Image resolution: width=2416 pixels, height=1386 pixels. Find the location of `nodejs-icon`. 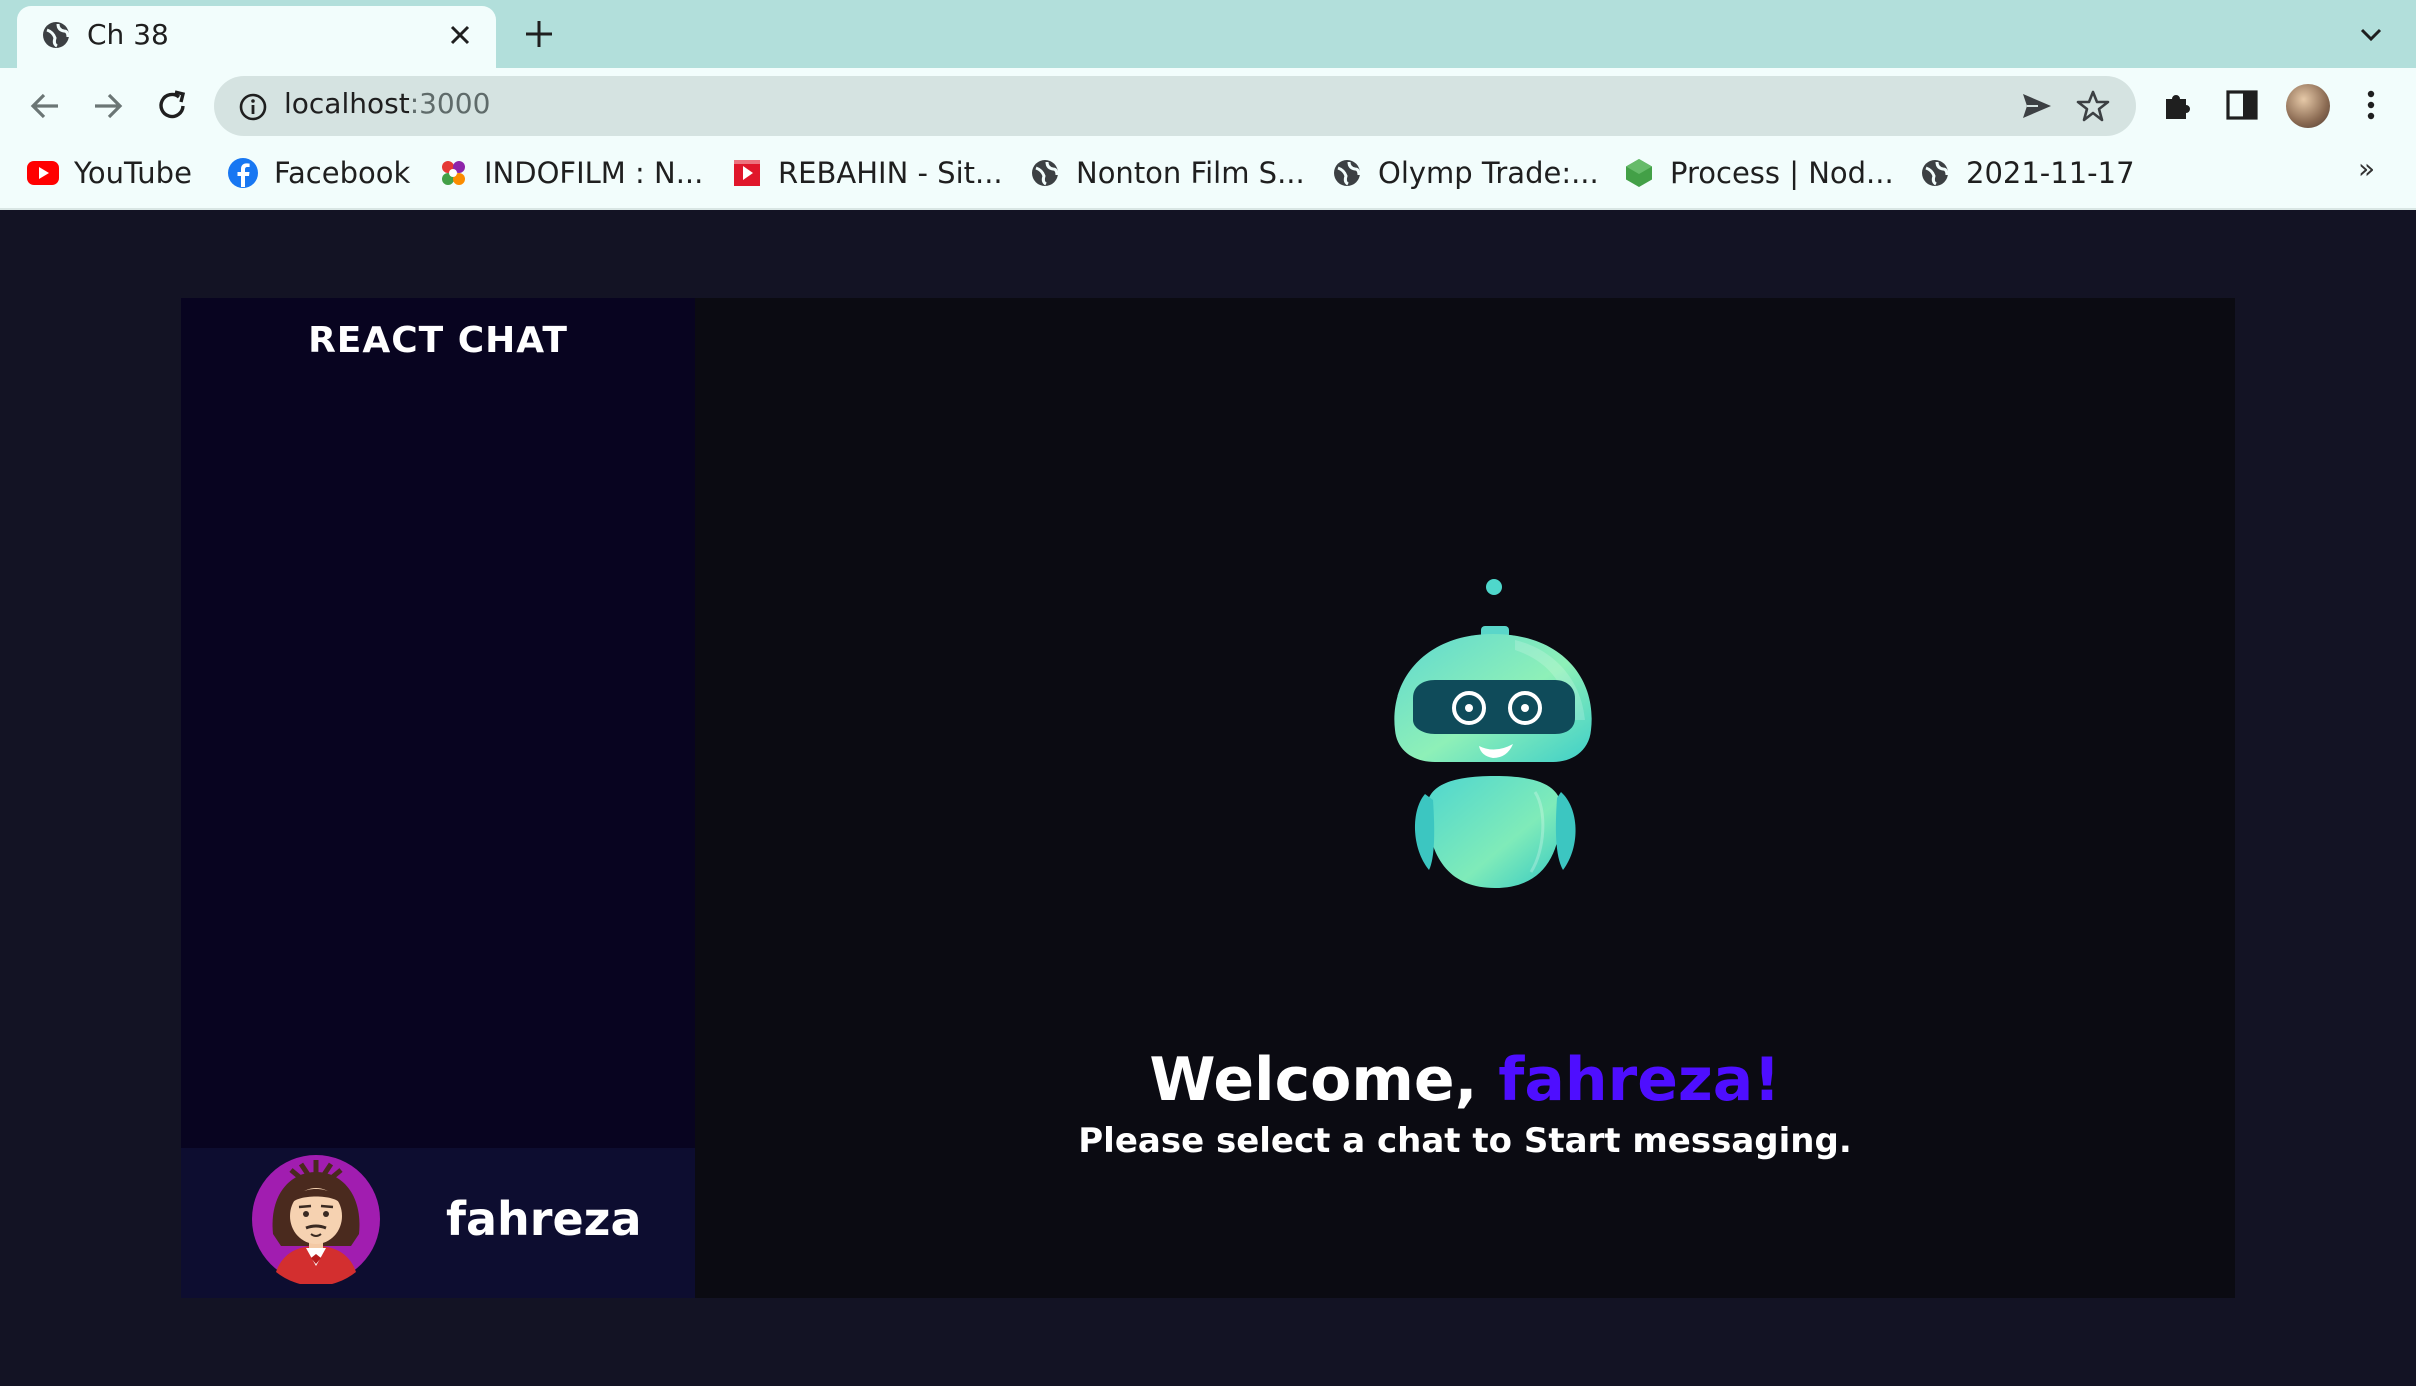

nodejs-icon is located at coordinates (1639, 173).